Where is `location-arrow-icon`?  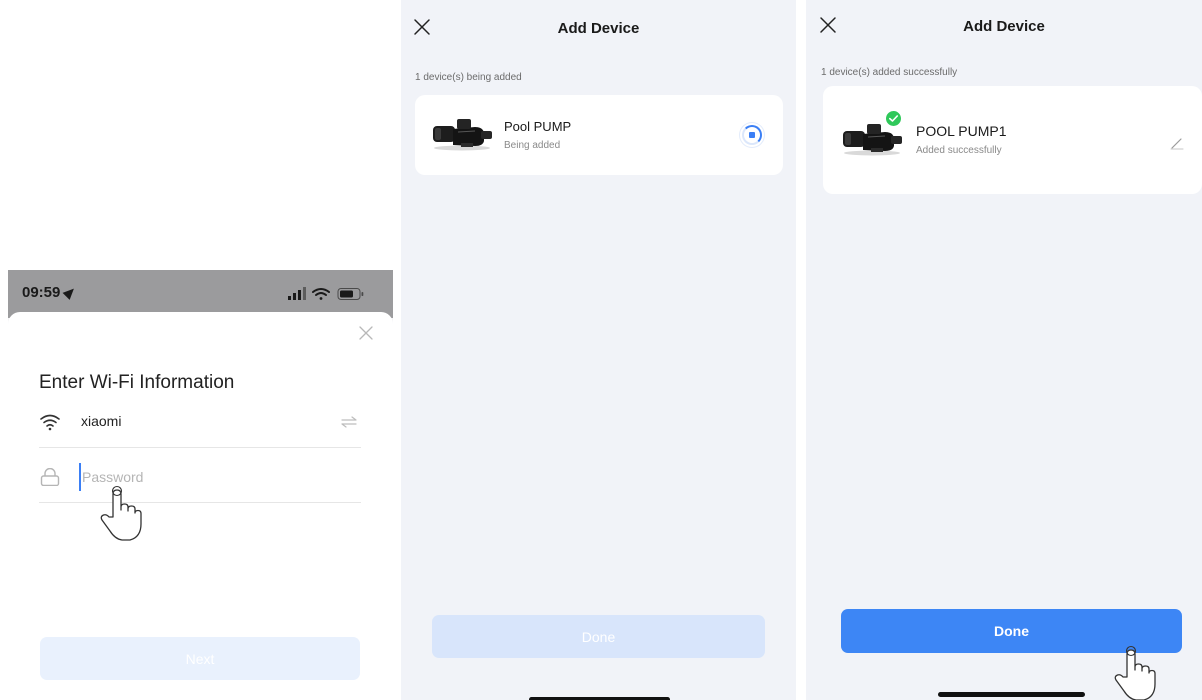
location-arrow-icon is located at coordinates (70, 292).